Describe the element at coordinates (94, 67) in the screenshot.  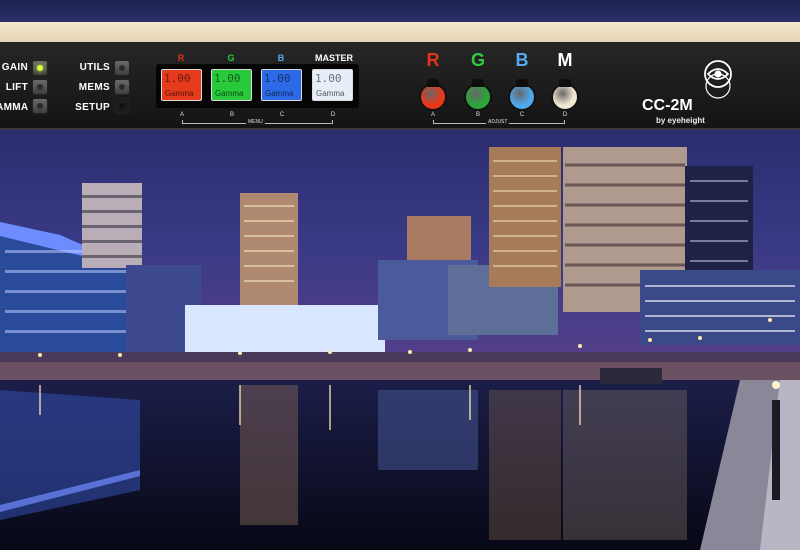
I see `utils-label: UTILS` at that location.